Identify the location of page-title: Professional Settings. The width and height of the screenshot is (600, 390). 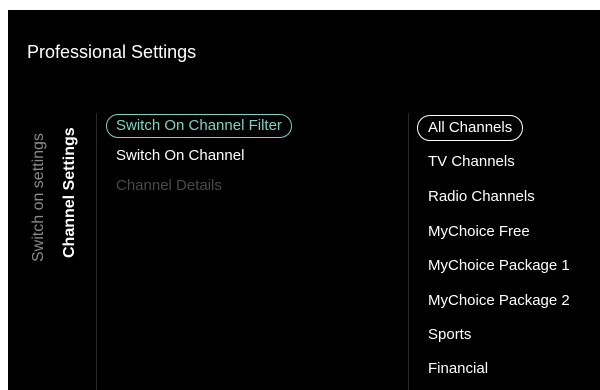
(112, 52).